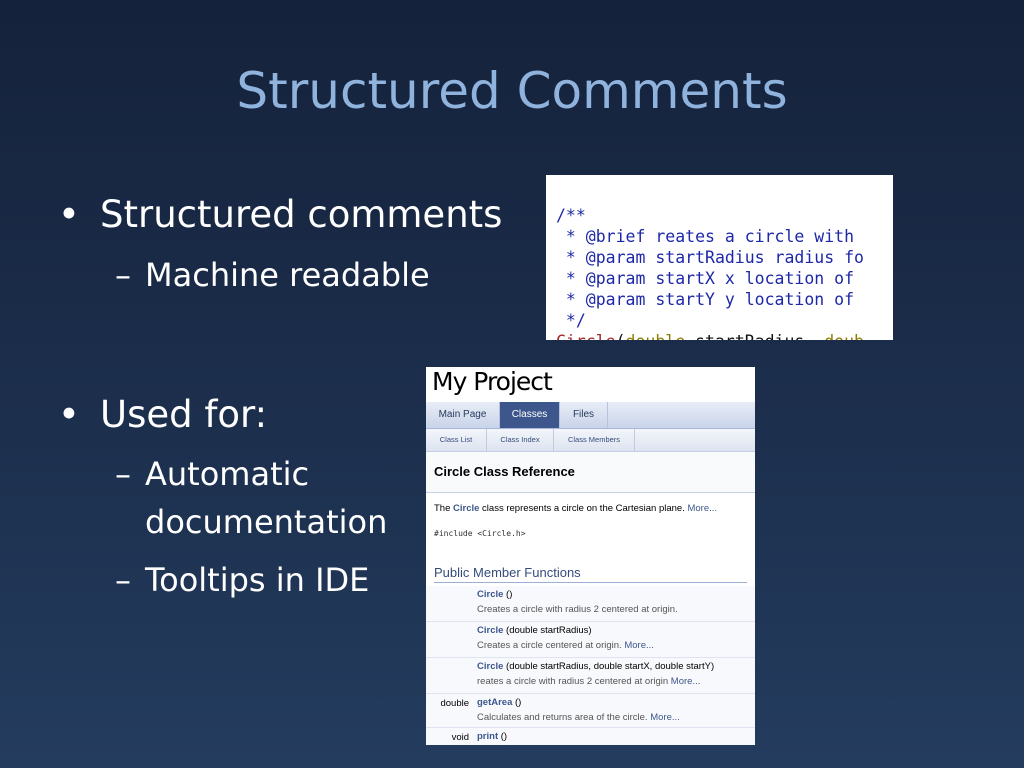  I want to click on member-return-type: double, so click(454, 703).